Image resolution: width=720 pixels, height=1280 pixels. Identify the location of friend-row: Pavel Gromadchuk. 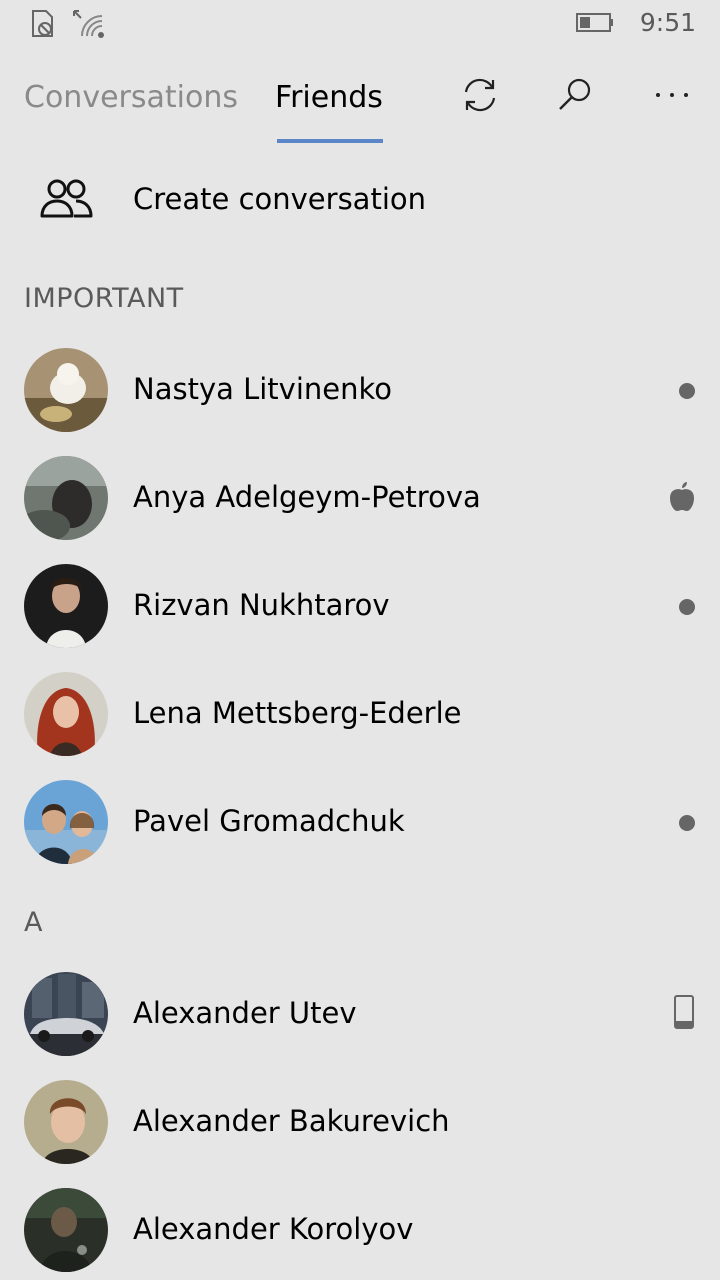
(360, 822).